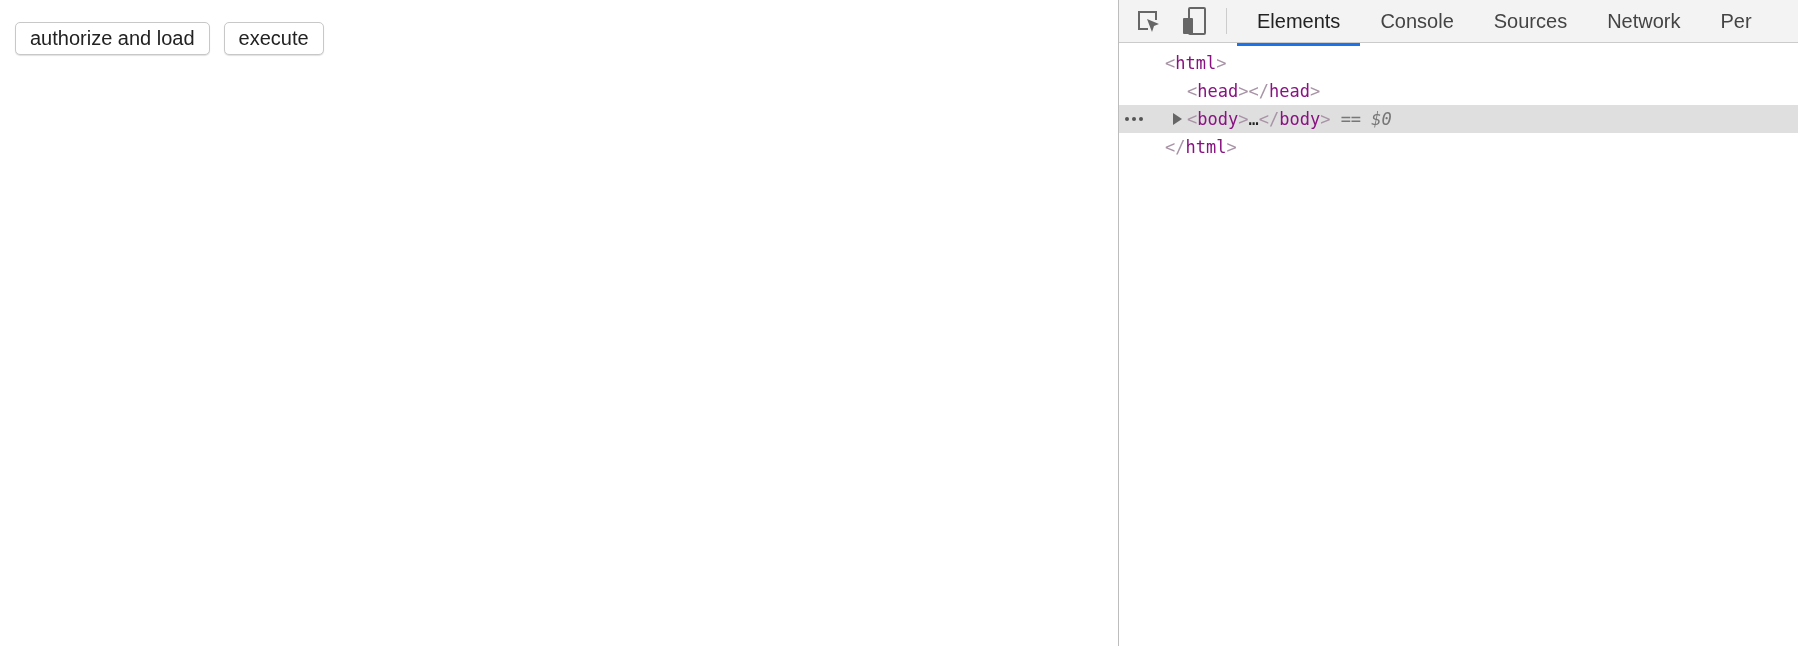  I want to click on panel-tab: Sources, so click(1530, 23).